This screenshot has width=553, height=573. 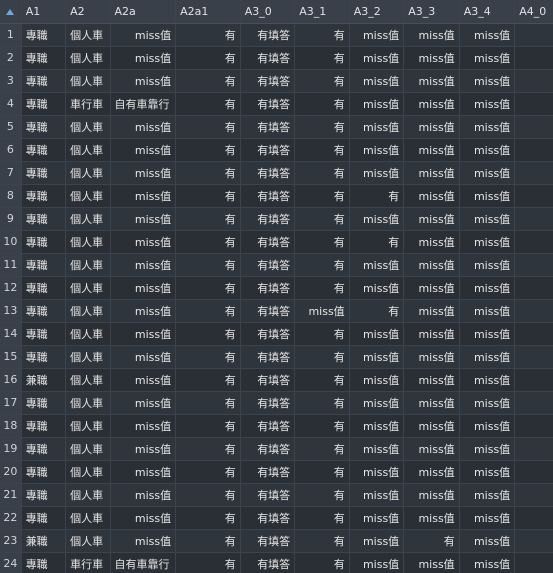 I want to click on table-row: 12專職個人車miss值有有填答有miss值miss值miss值有填答, so click(x=276, y=288).